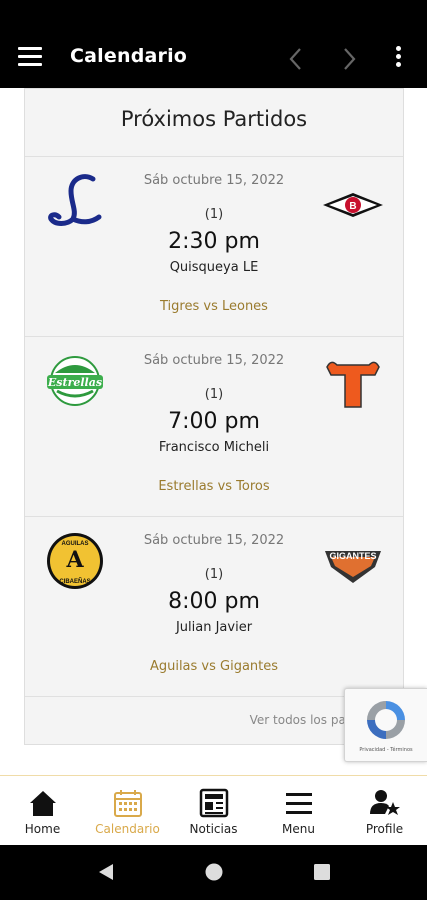 This screenshot has height=900, width=427. Describe the element at coordinates (298, 829) in the screenshot. I see `nav-label: Menu` at that location.